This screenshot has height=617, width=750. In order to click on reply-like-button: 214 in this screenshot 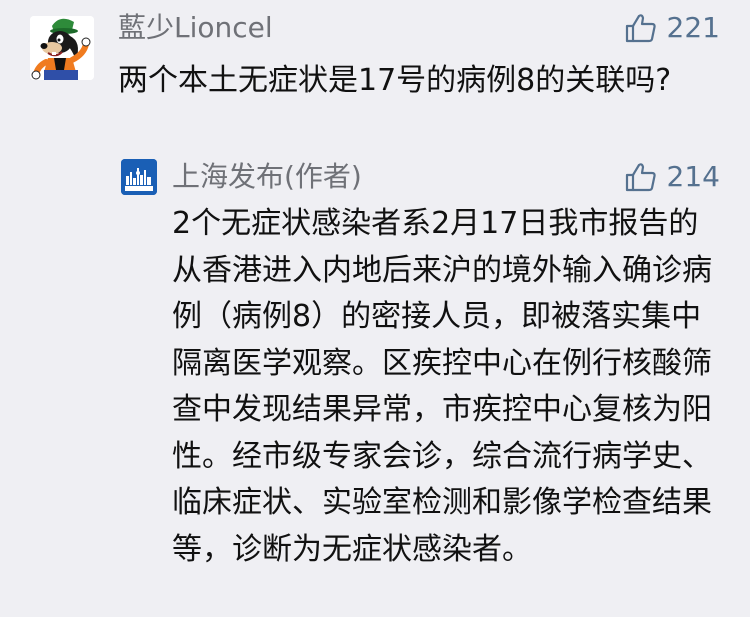, I will do `click(672, 177)`.